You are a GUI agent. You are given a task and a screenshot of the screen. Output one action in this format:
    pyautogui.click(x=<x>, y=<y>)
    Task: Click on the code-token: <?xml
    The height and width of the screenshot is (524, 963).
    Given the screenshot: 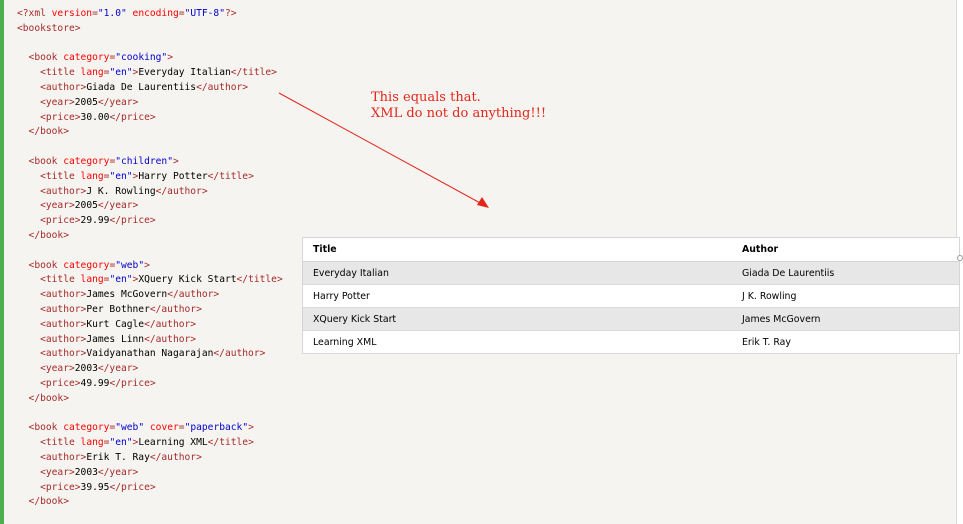 What is the action you would take?
    pyautogui.click(x=34, y=13)
    